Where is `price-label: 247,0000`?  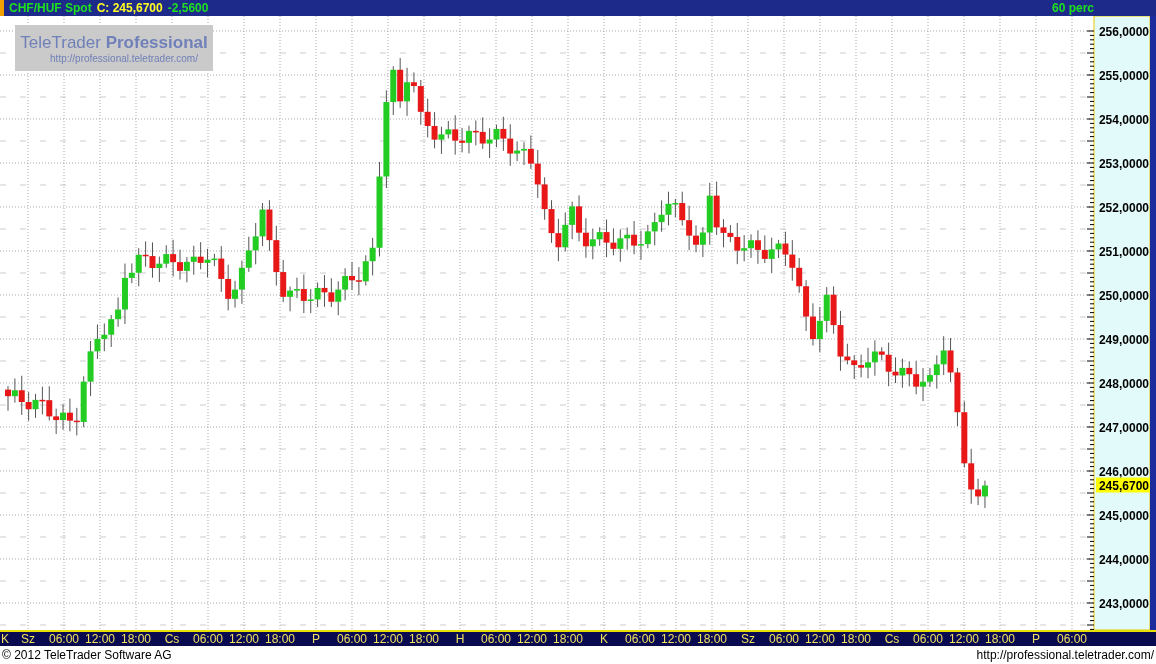
price-label: 247,0000 is located at coordinates (1123, 428).